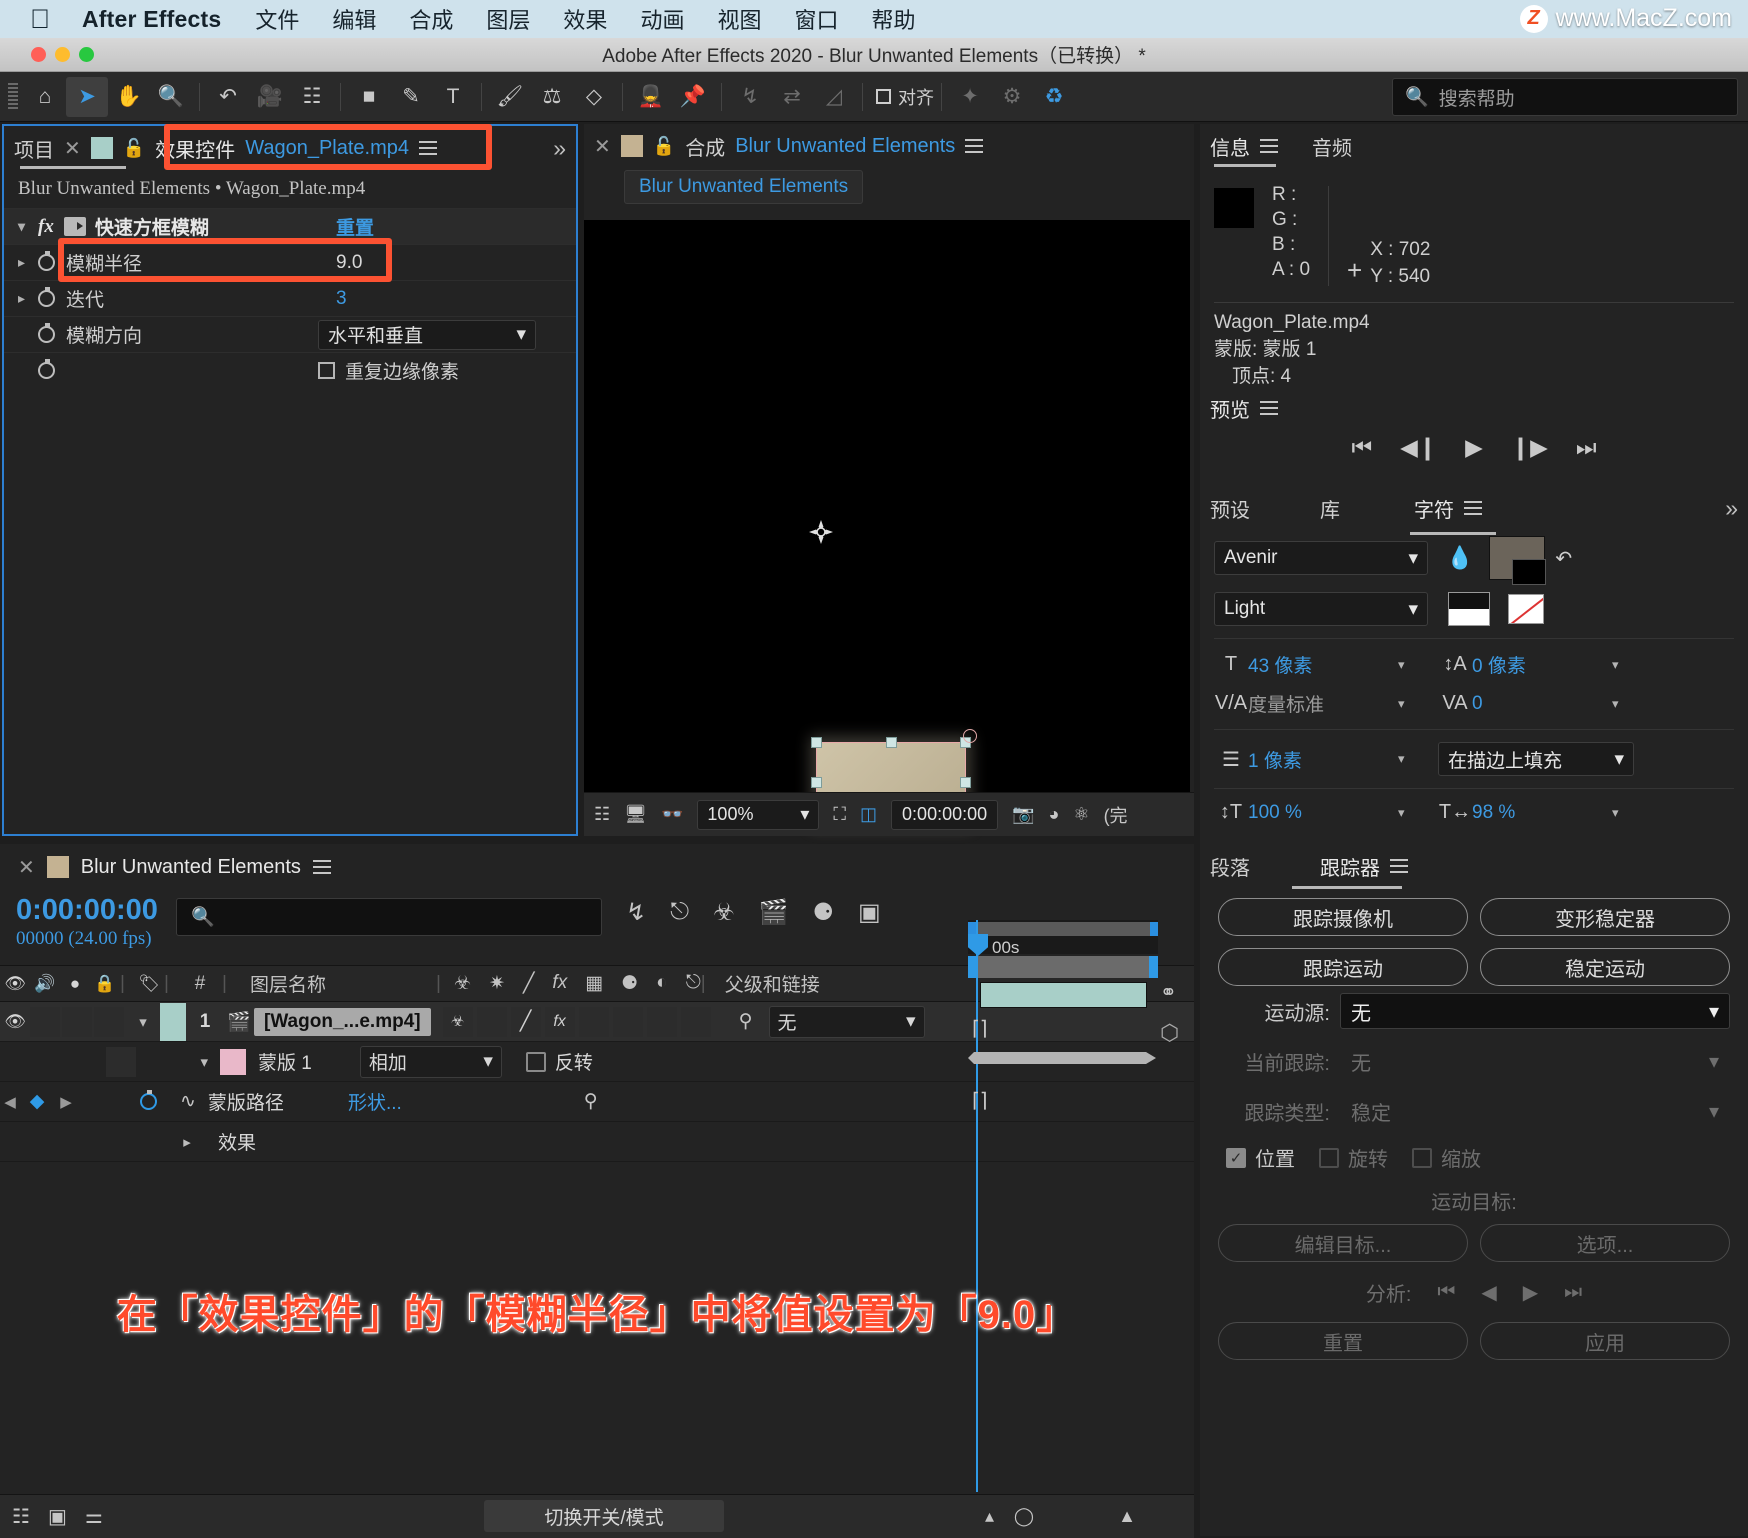 The image size is (1748, 1538). Describe the element at coordinates (1063, 967) in the screenshot. I see `work-area-band` at that location.